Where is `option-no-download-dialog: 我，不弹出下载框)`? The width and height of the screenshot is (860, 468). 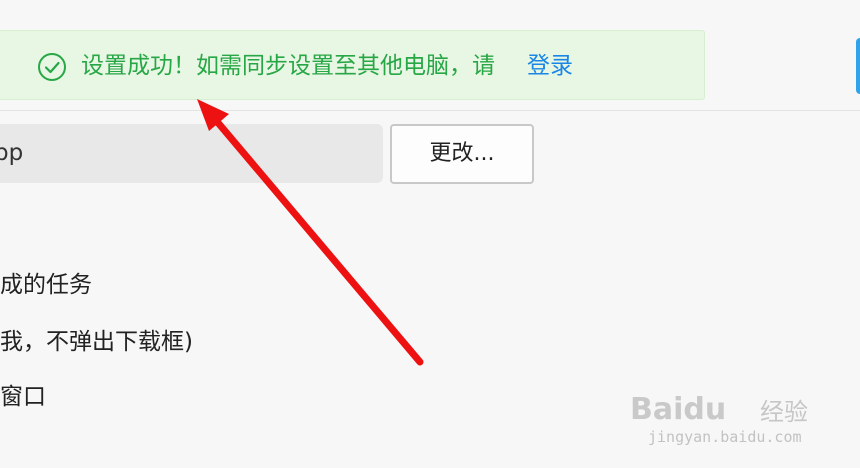 option-no-download-dialog: 我，不弹出下载框) is located at coordinates (96, 342).